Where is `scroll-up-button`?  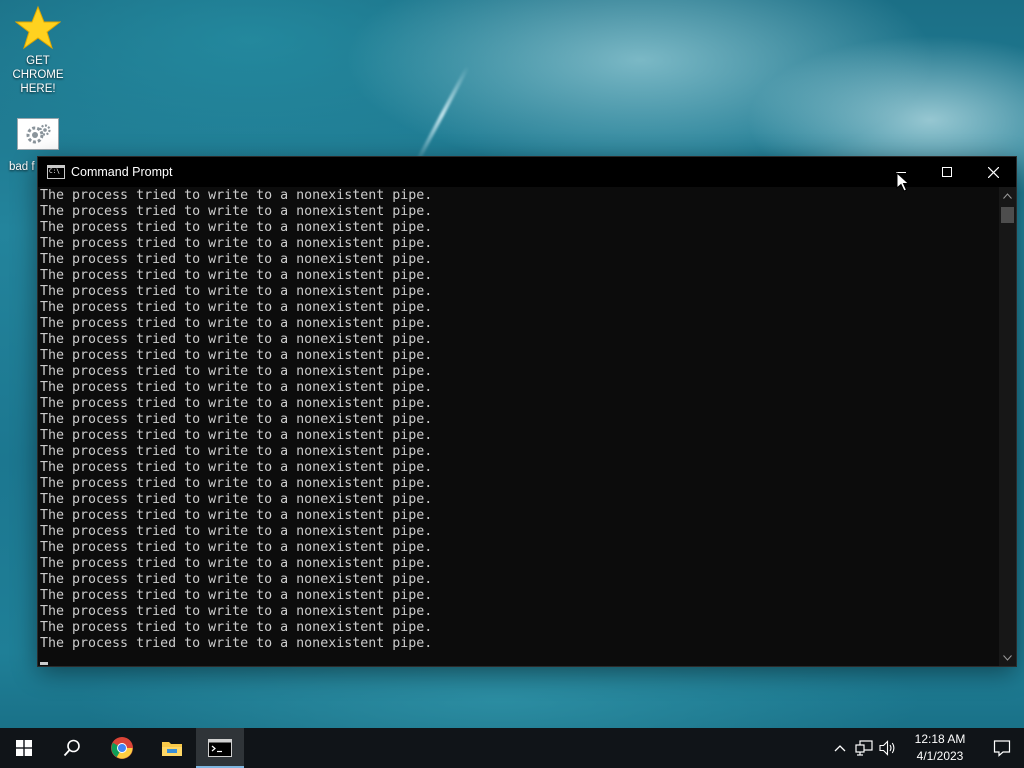 scroll-up-button is located at coordinates (1007, 195).